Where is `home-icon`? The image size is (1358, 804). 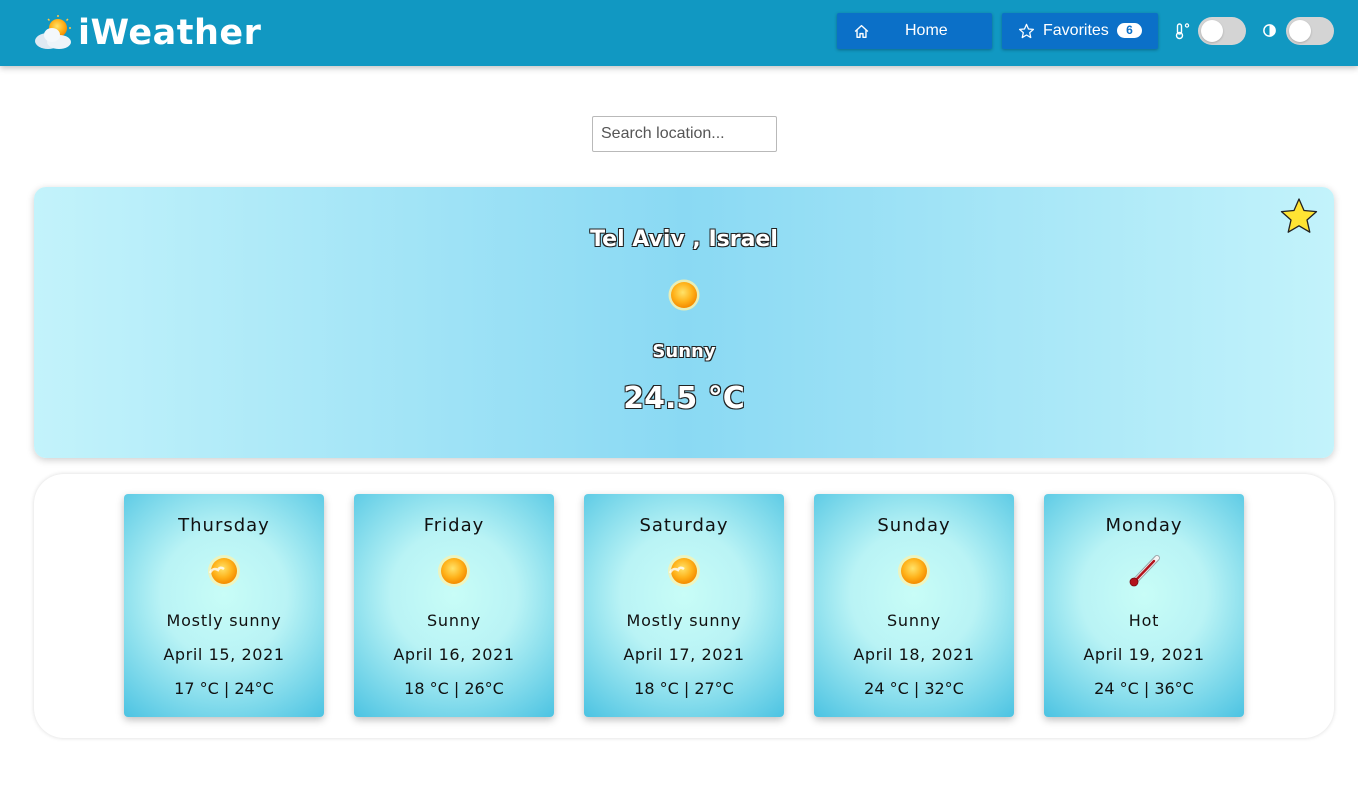 home-icon is located at coordinates (861, 31).